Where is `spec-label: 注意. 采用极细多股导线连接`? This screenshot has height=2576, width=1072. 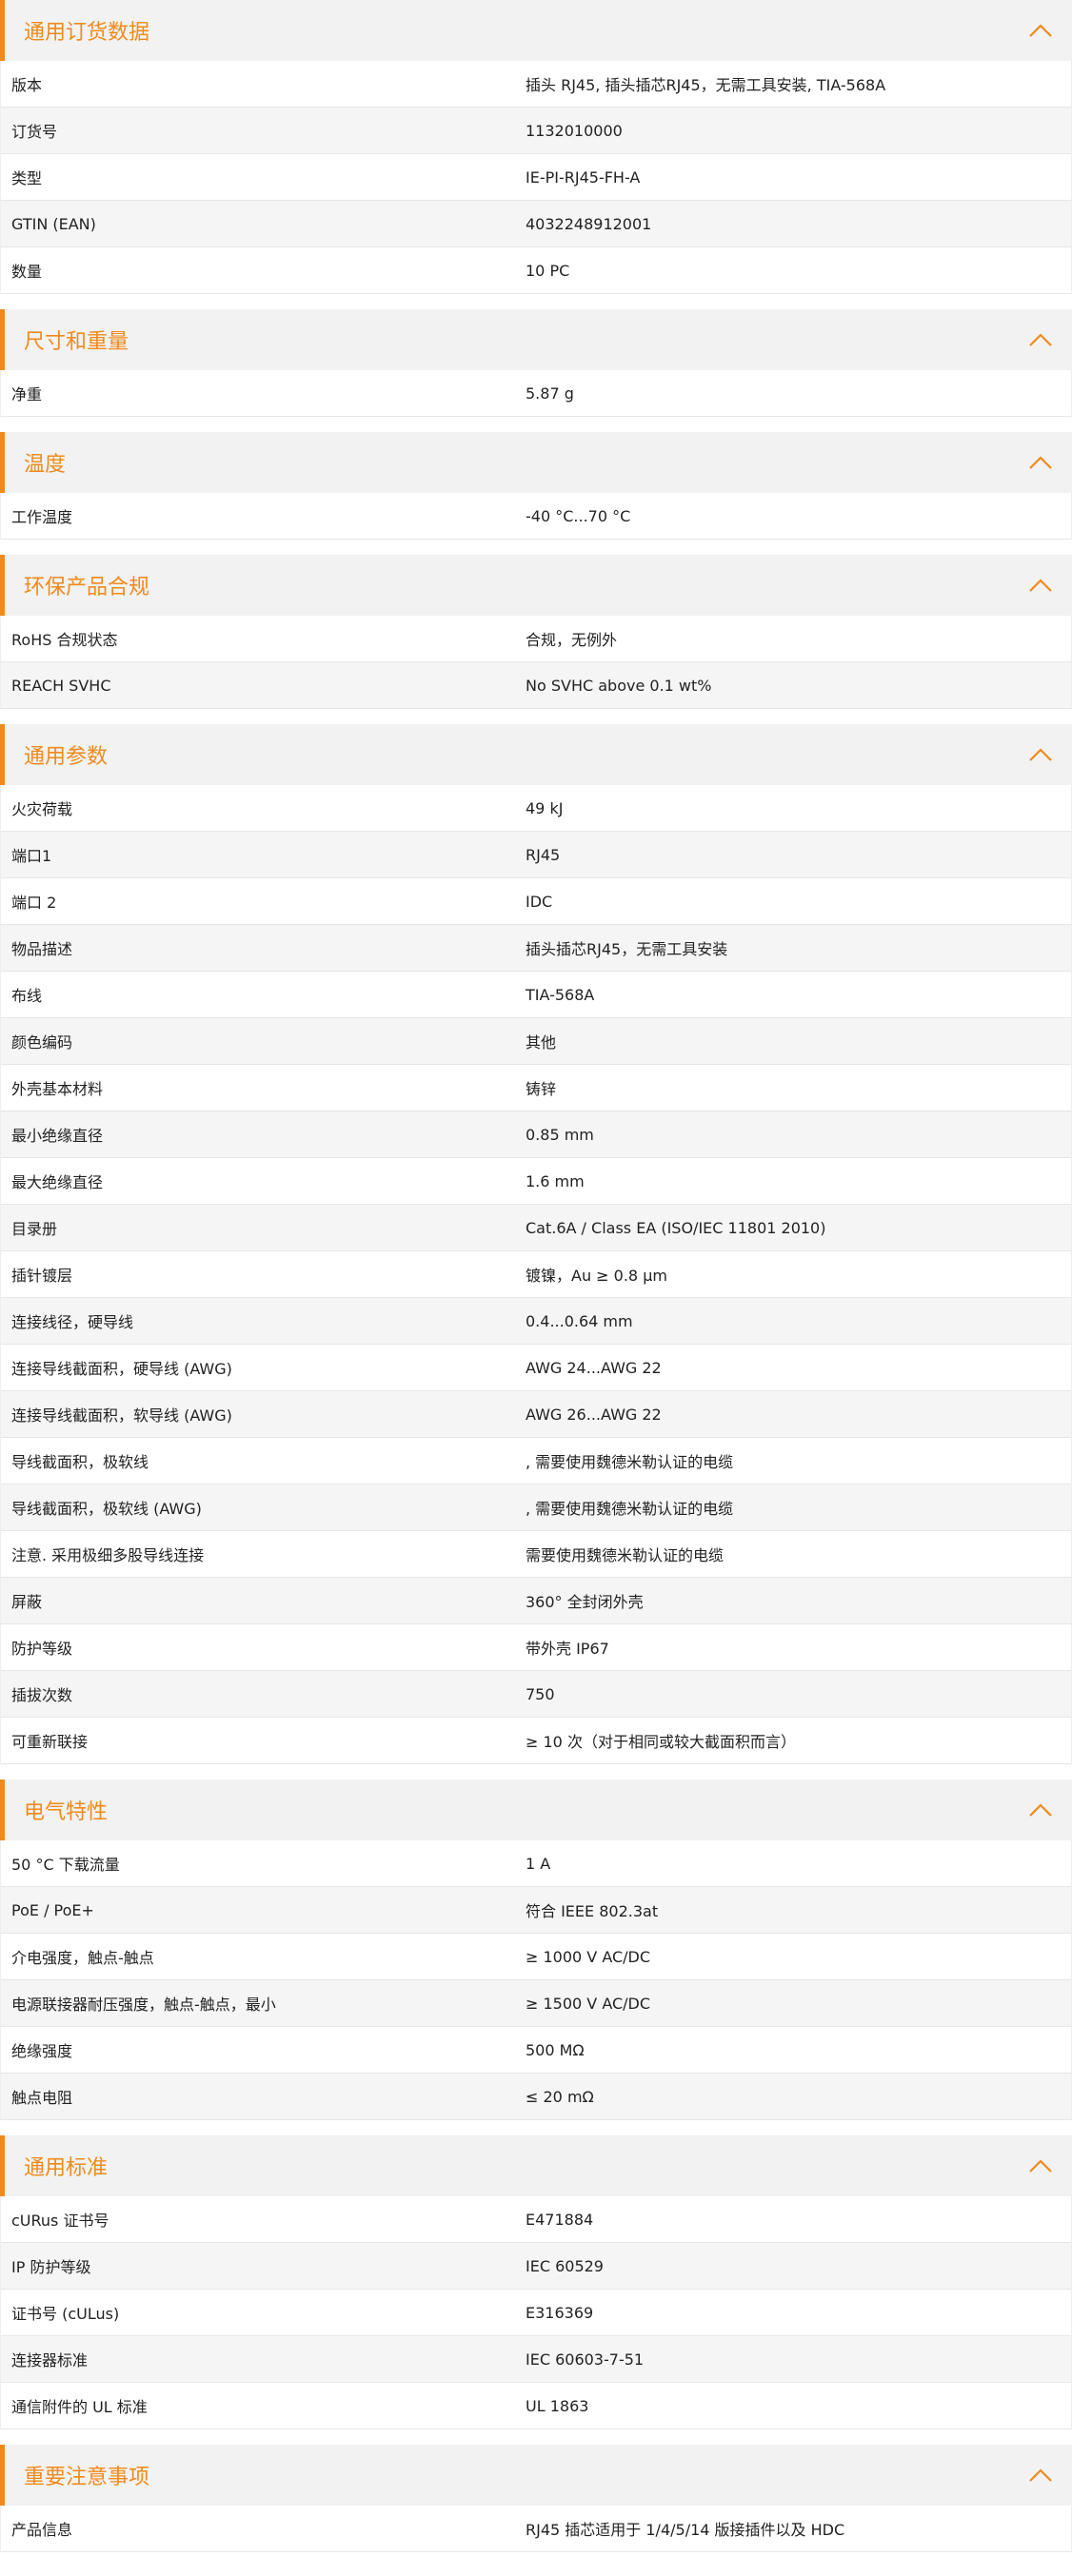 spec-label: 注意. 采用极细多股导线连接 is located at coordinates (108, 1555).